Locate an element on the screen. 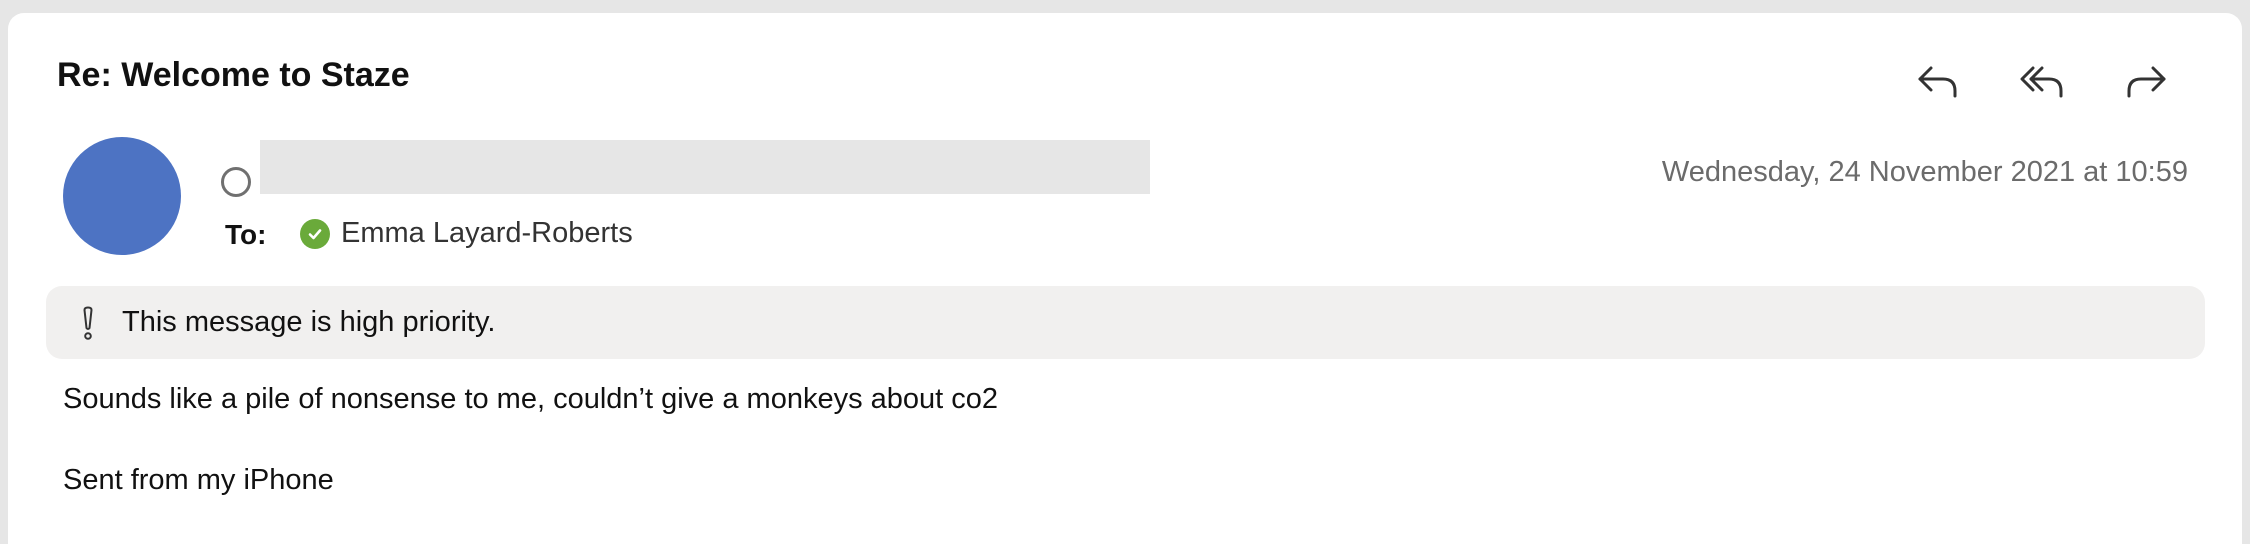 This screenshot has height=544, width=2250. high-priority-icon is located at coordinates (88, 323).